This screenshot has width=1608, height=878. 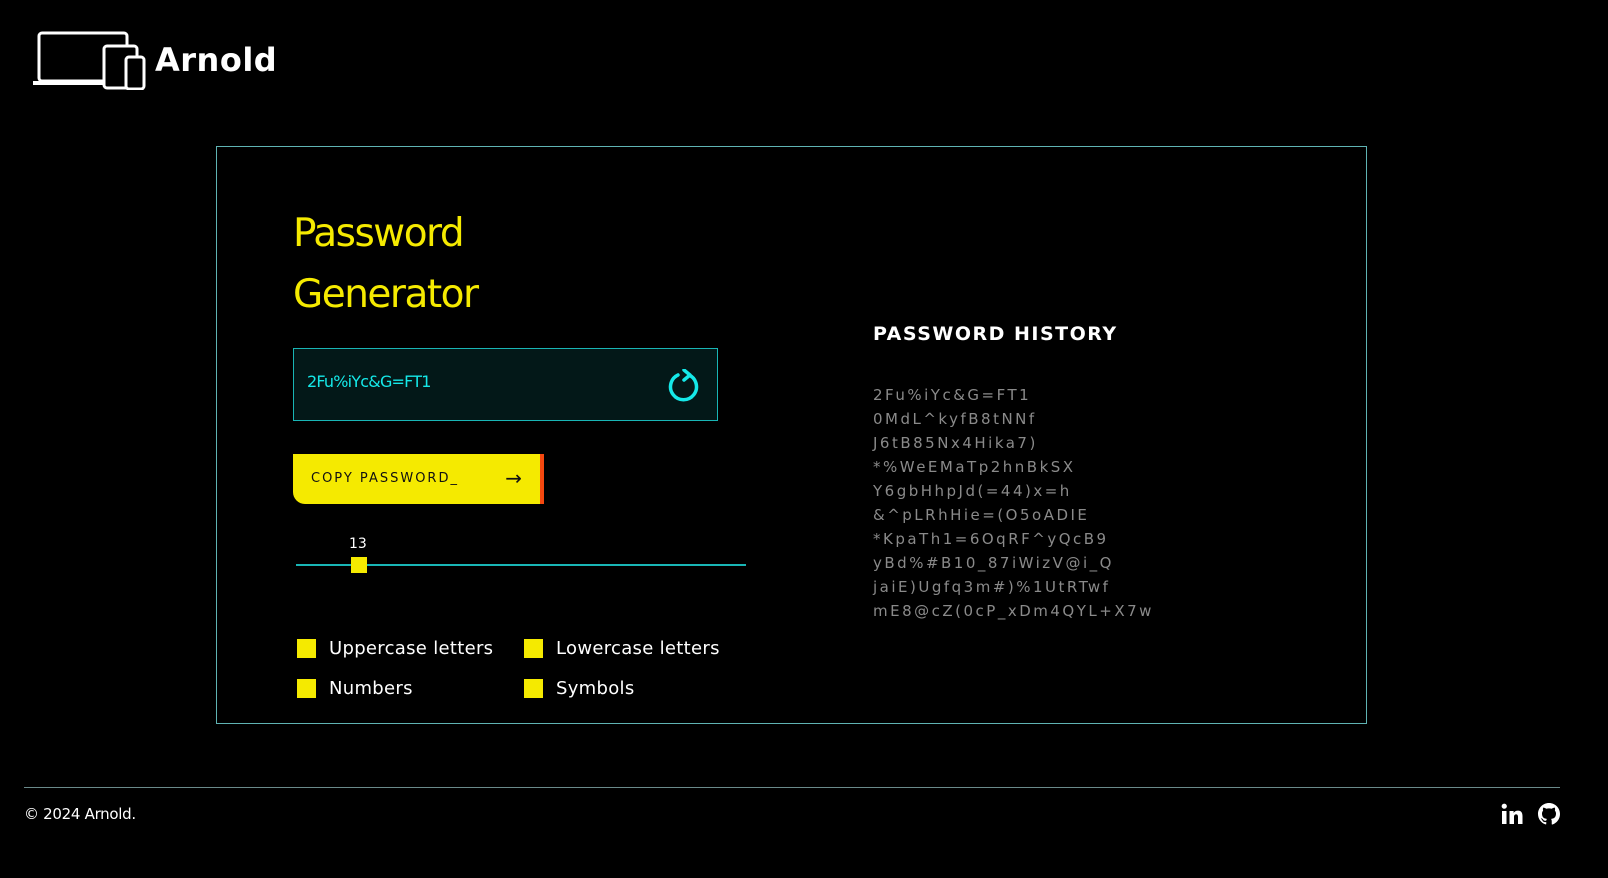 What do you see at coordinates (521, 556) in the screenshot?
I see `length-slider: 13` at bounding box center [521, 556].